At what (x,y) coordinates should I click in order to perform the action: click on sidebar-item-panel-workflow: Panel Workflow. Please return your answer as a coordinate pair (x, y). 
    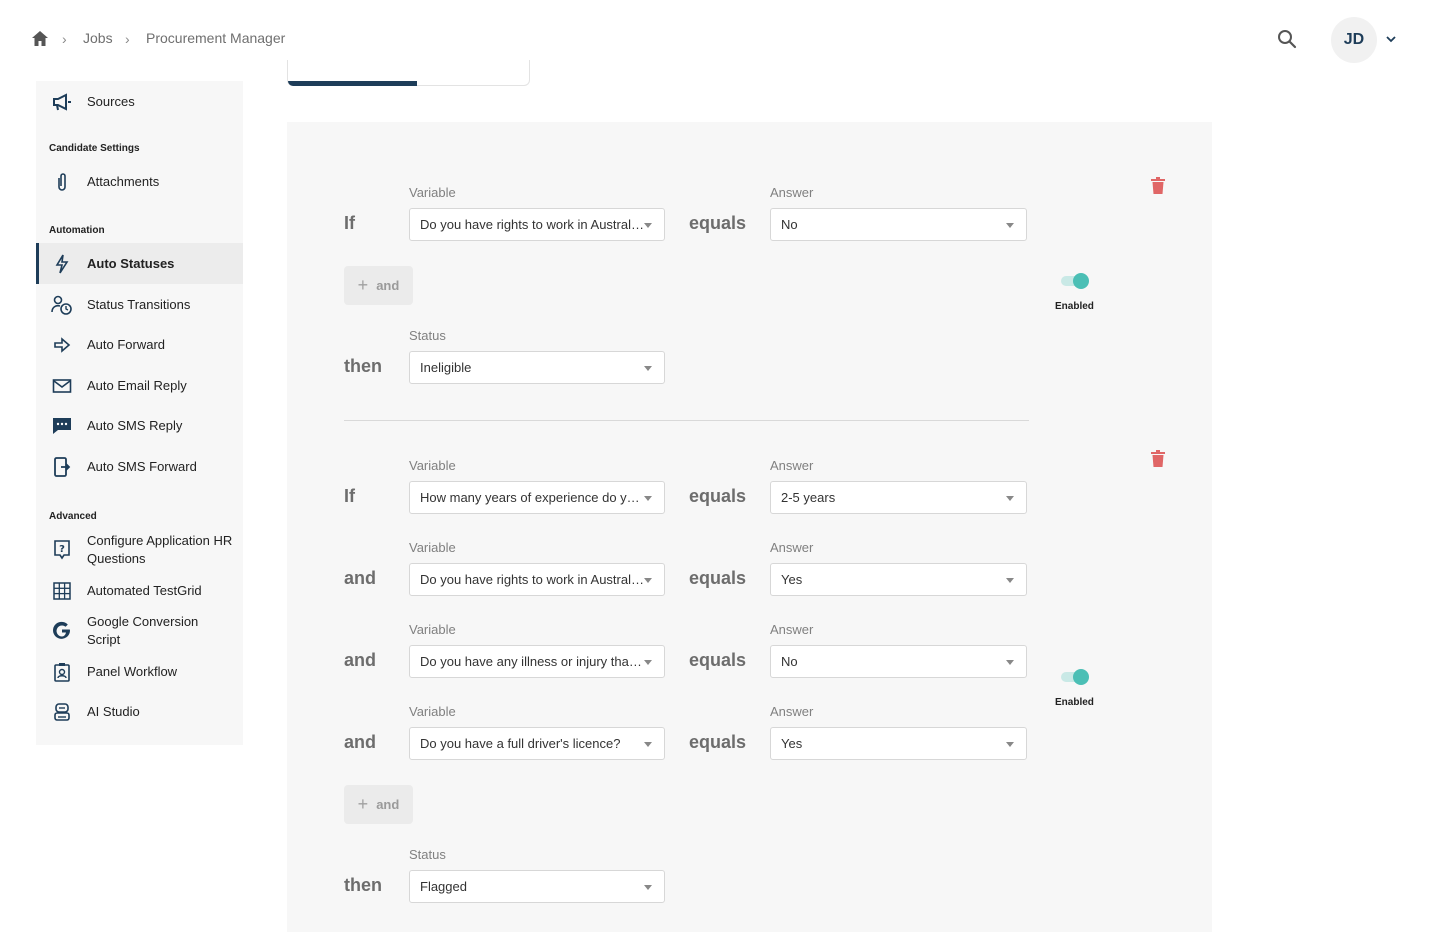
    Looking at the image, I should click on (139, 671).